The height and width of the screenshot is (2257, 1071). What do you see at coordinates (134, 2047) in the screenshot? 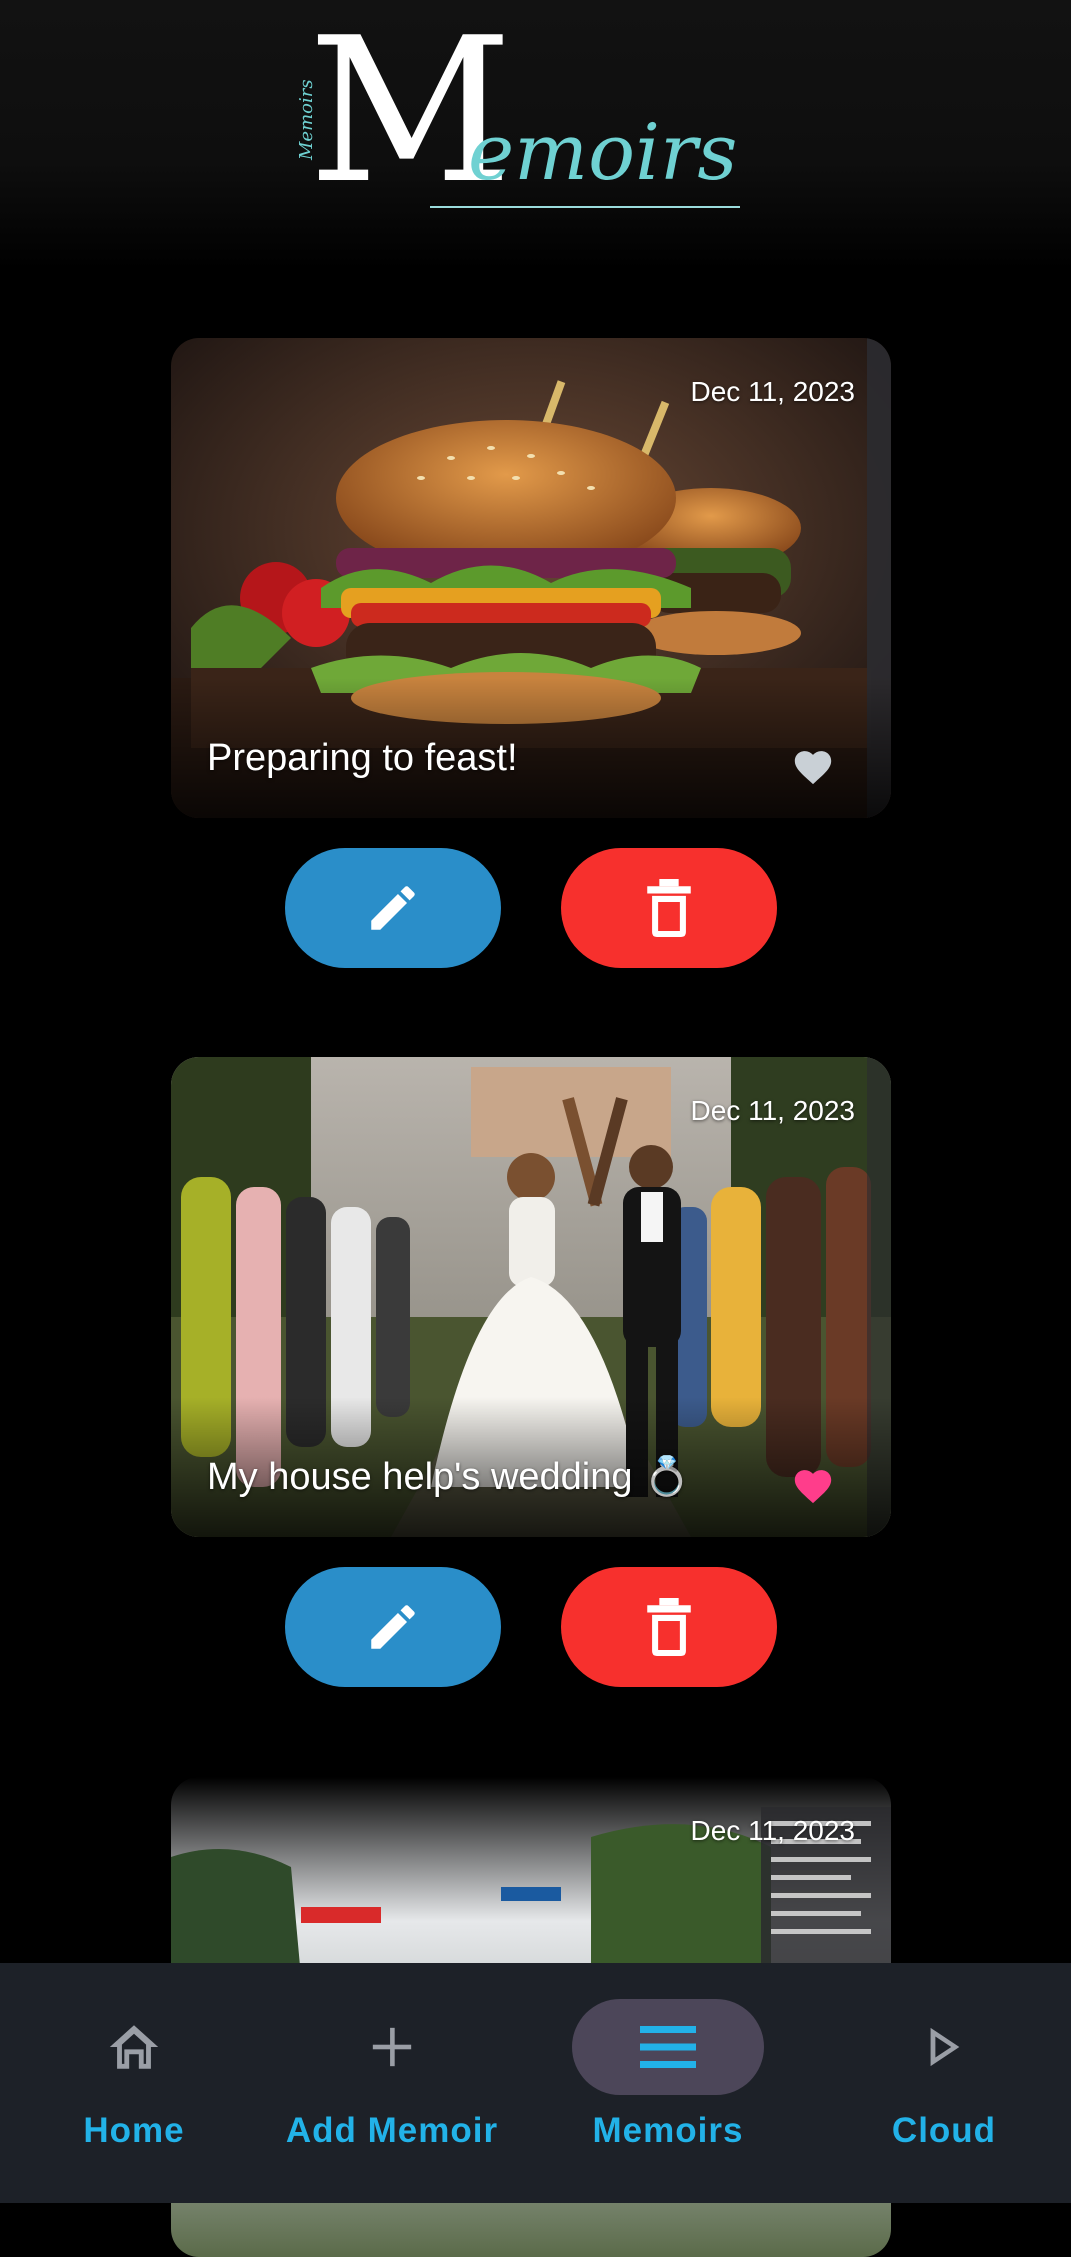
I see `home-icon` at bounding box center [134, 2047].